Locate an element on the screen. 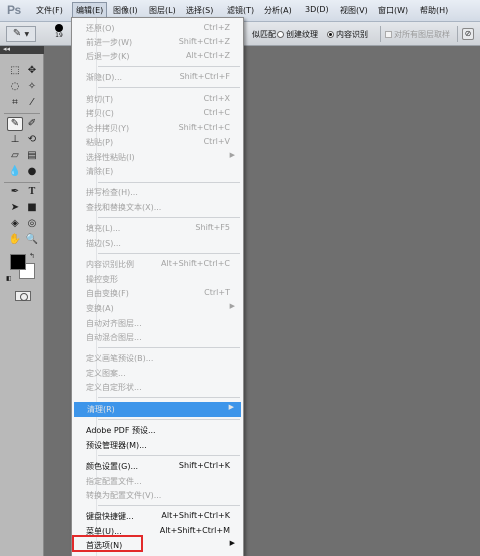  blur-tool-icon: 💧 is located at coordinates (15, 172).